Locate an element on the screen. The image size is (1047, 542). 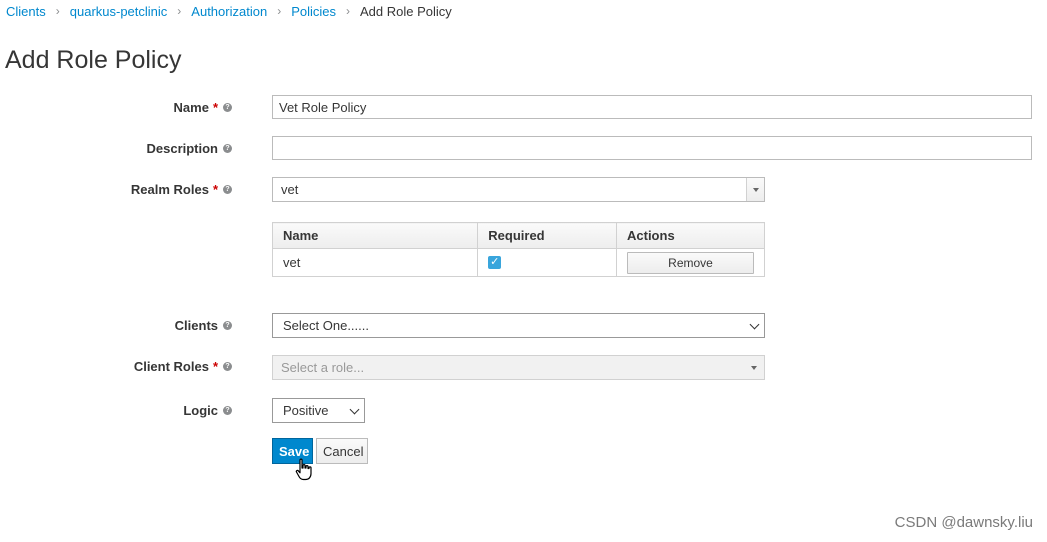
remove-button: Remove is located at coordinates (690, 262).